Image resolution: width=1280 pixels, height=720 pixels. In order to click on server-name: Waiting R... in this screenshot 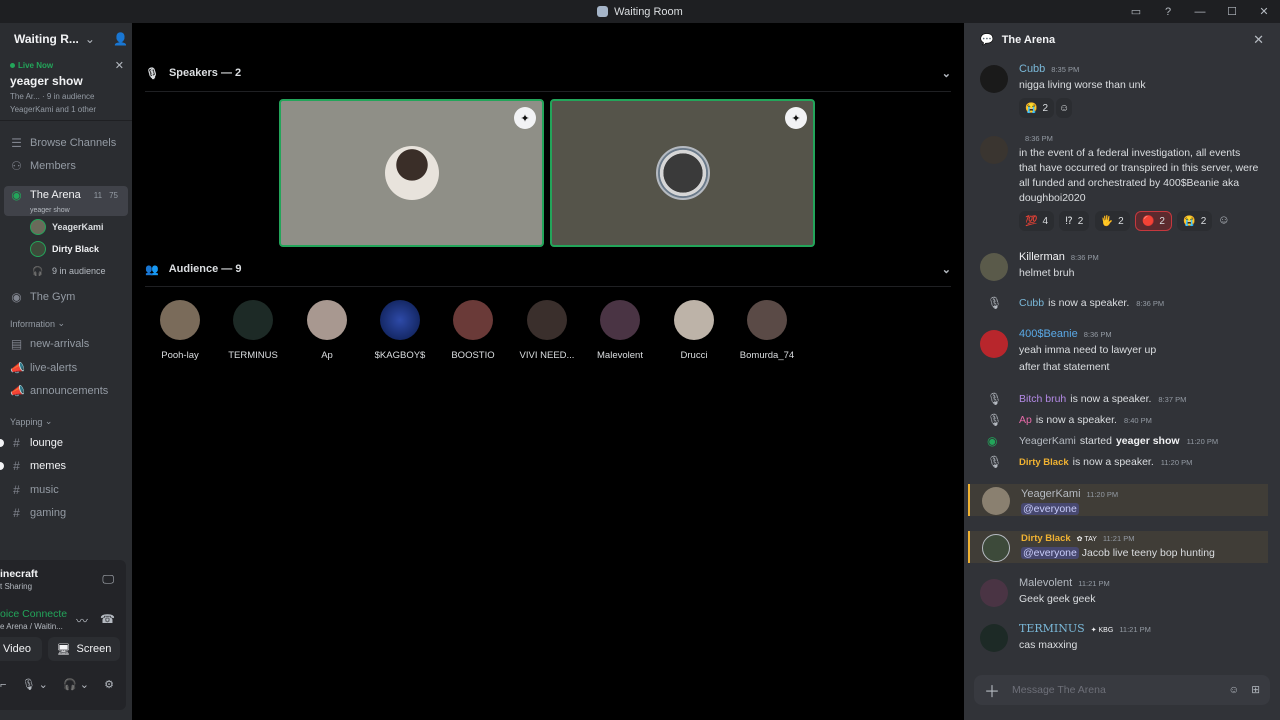, I will do `click(46, 39)`.